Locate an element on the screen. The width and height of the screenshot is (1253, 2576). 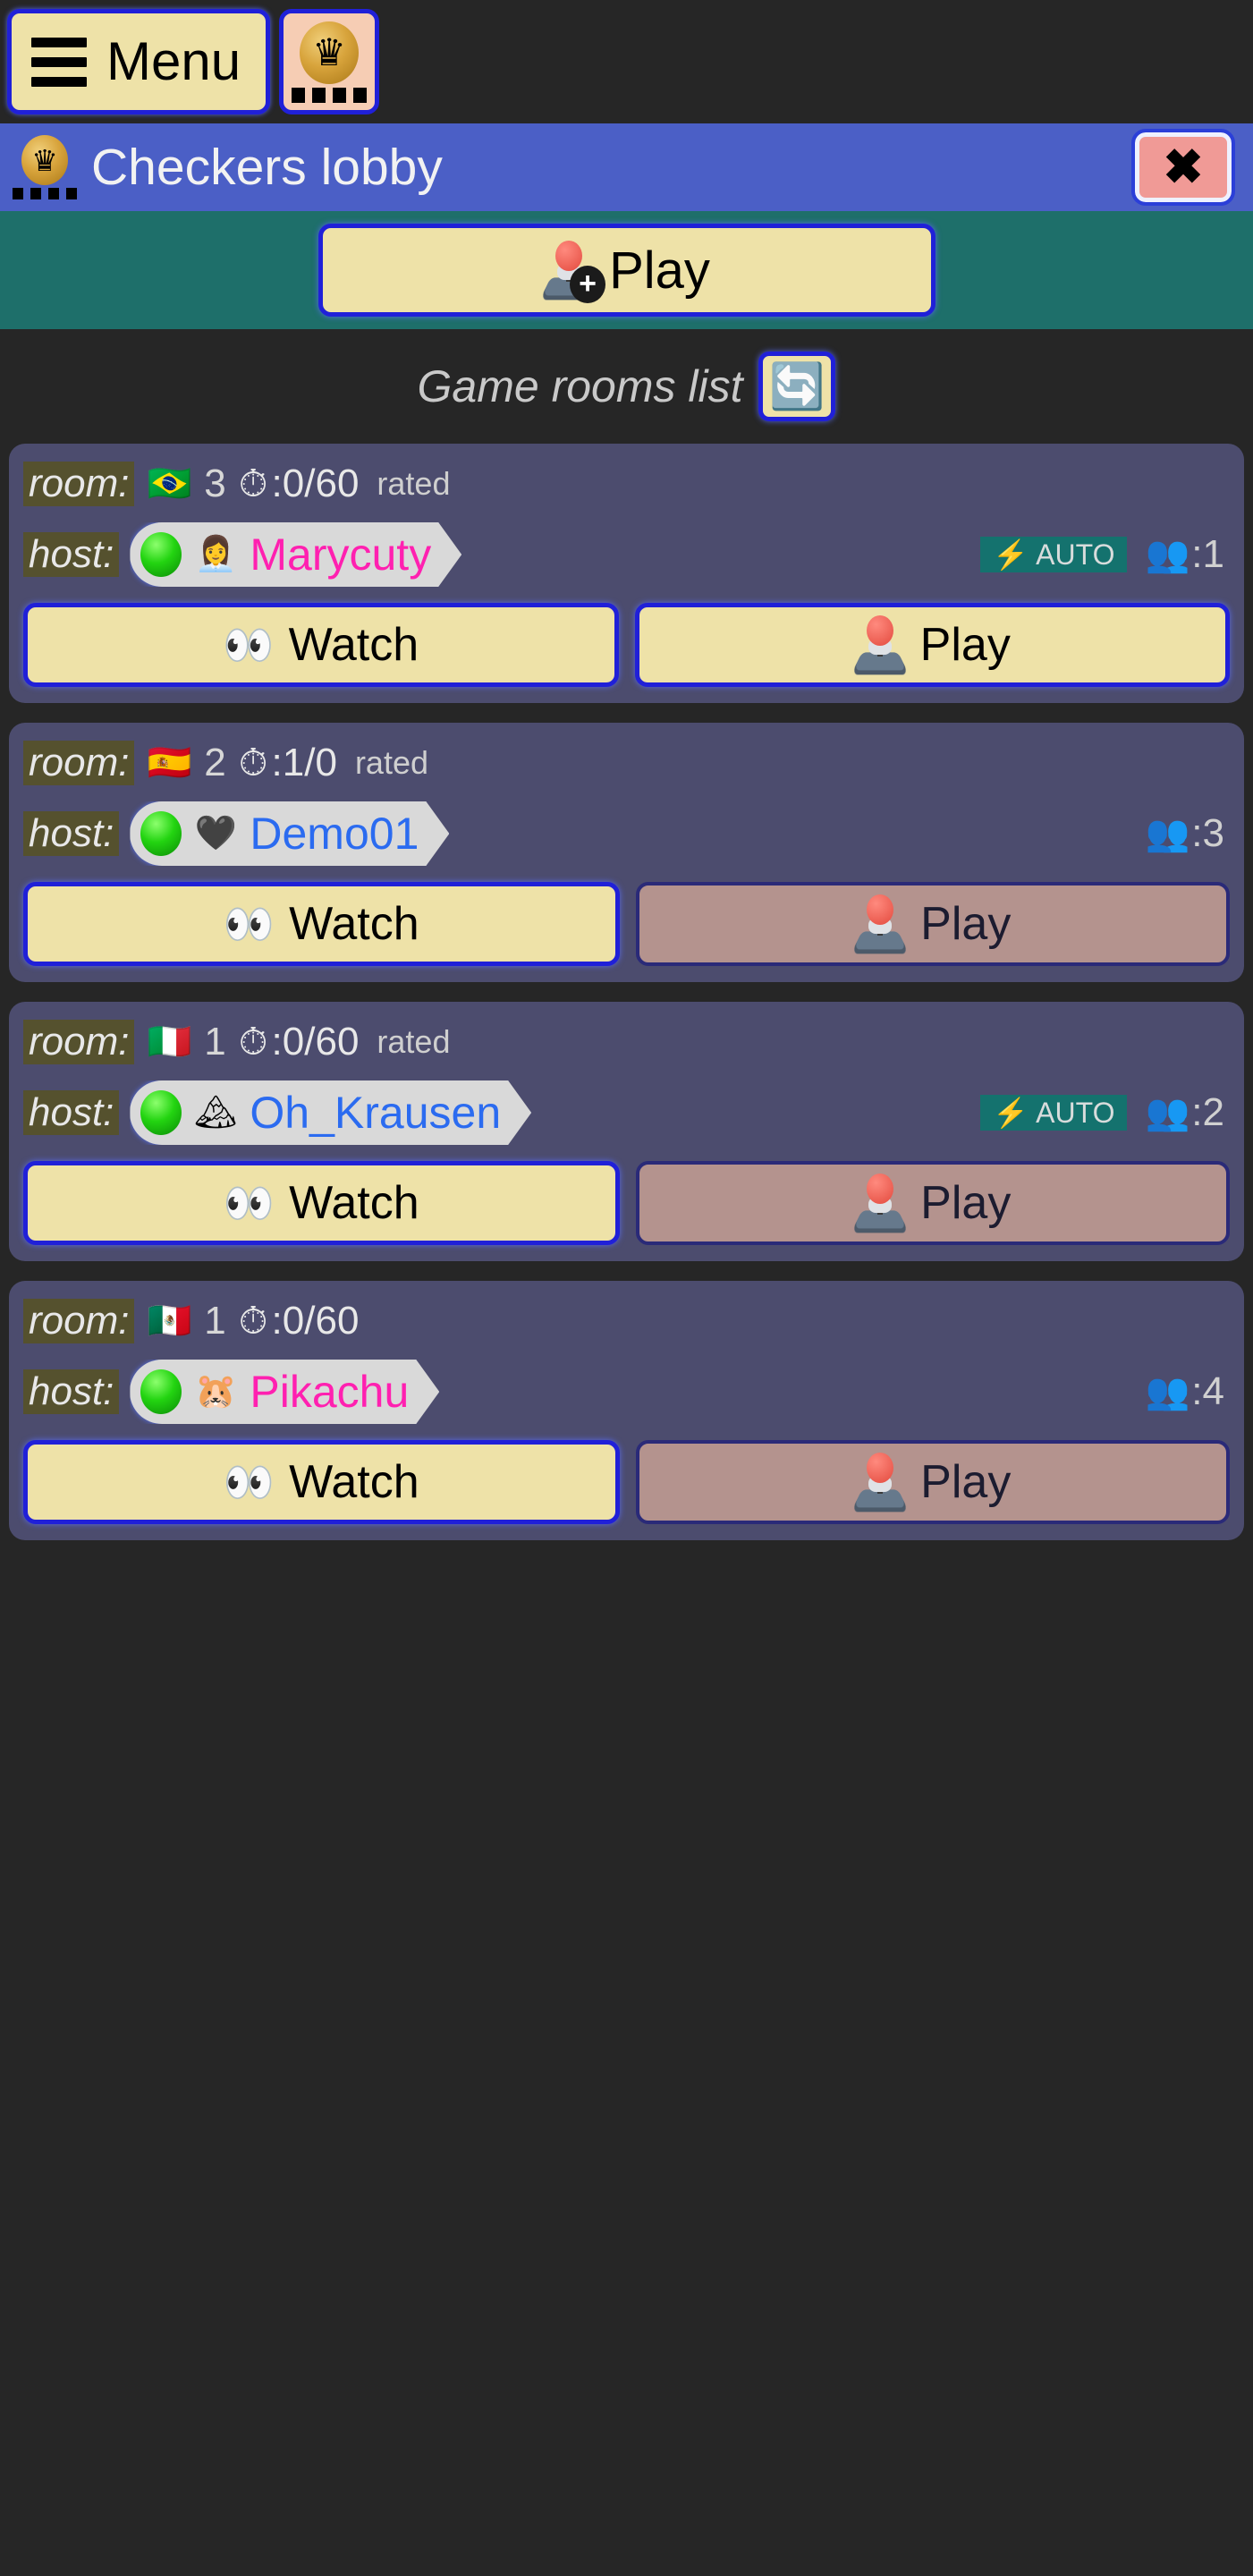
country-flag-icon: 🇧🇷 is located at coordinates (169, 484).